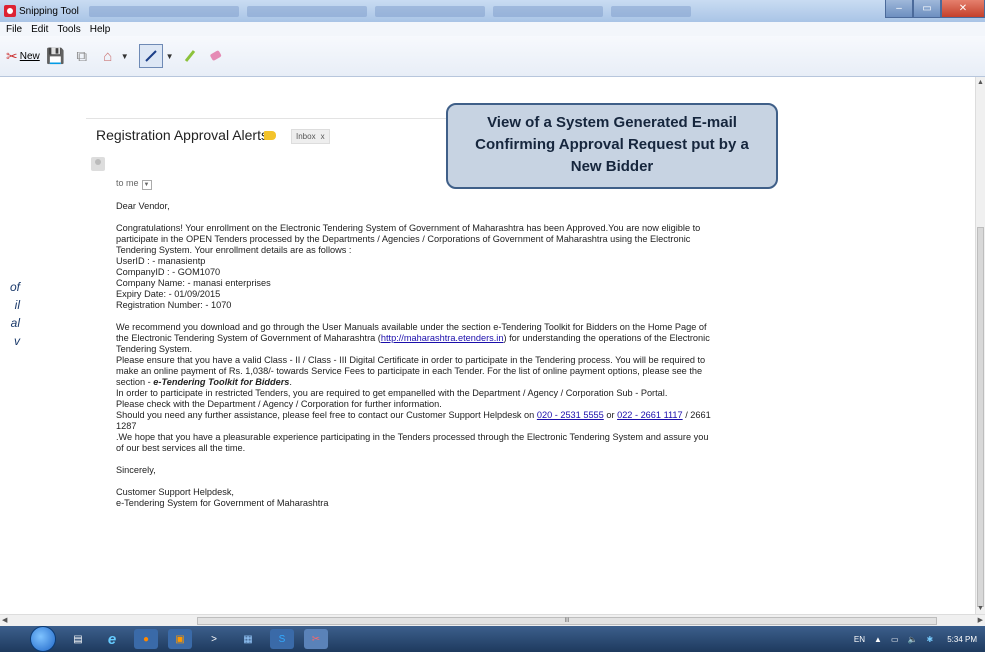 The width and height of the screenshot is (985, 652). Describe the element at coordinates (136, 470) in the screenshot. I see `signoff: Sincerely,` at that location.